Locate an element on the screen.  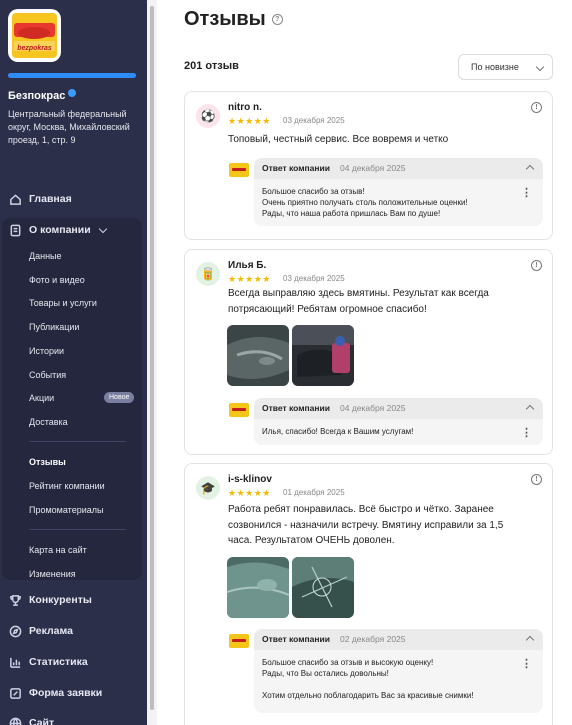
review-author: i-s-klinov is located at coordinates (250, 479).